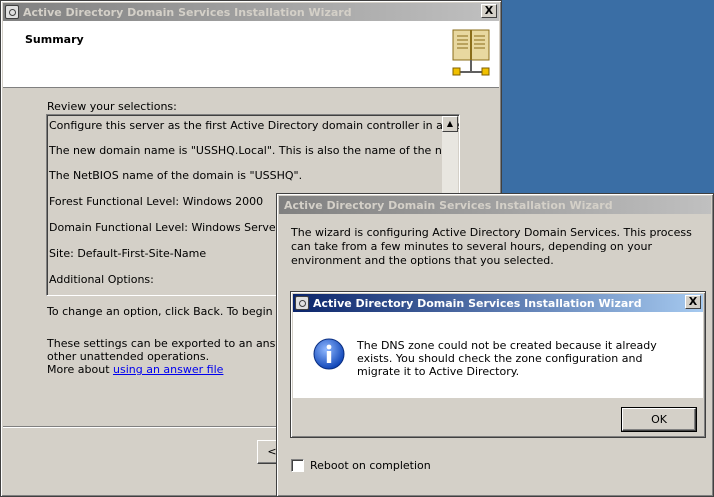 This screenshot has width=714, height=497. What do you see at coordinates (251, 54) in the screenshot?
I see `wizard-header: Summary` at bounding box center [251, 54].